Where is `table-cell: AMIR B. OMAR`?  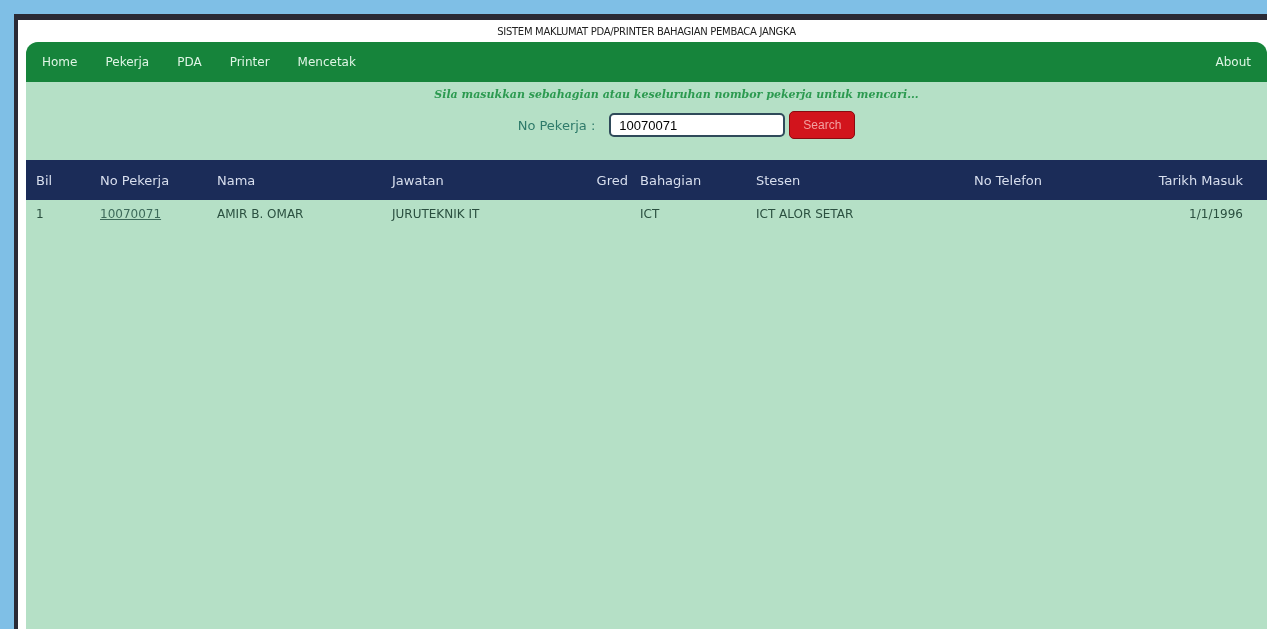 table-cell: AMIR B. OMAR is located at coordinates (260, 214).